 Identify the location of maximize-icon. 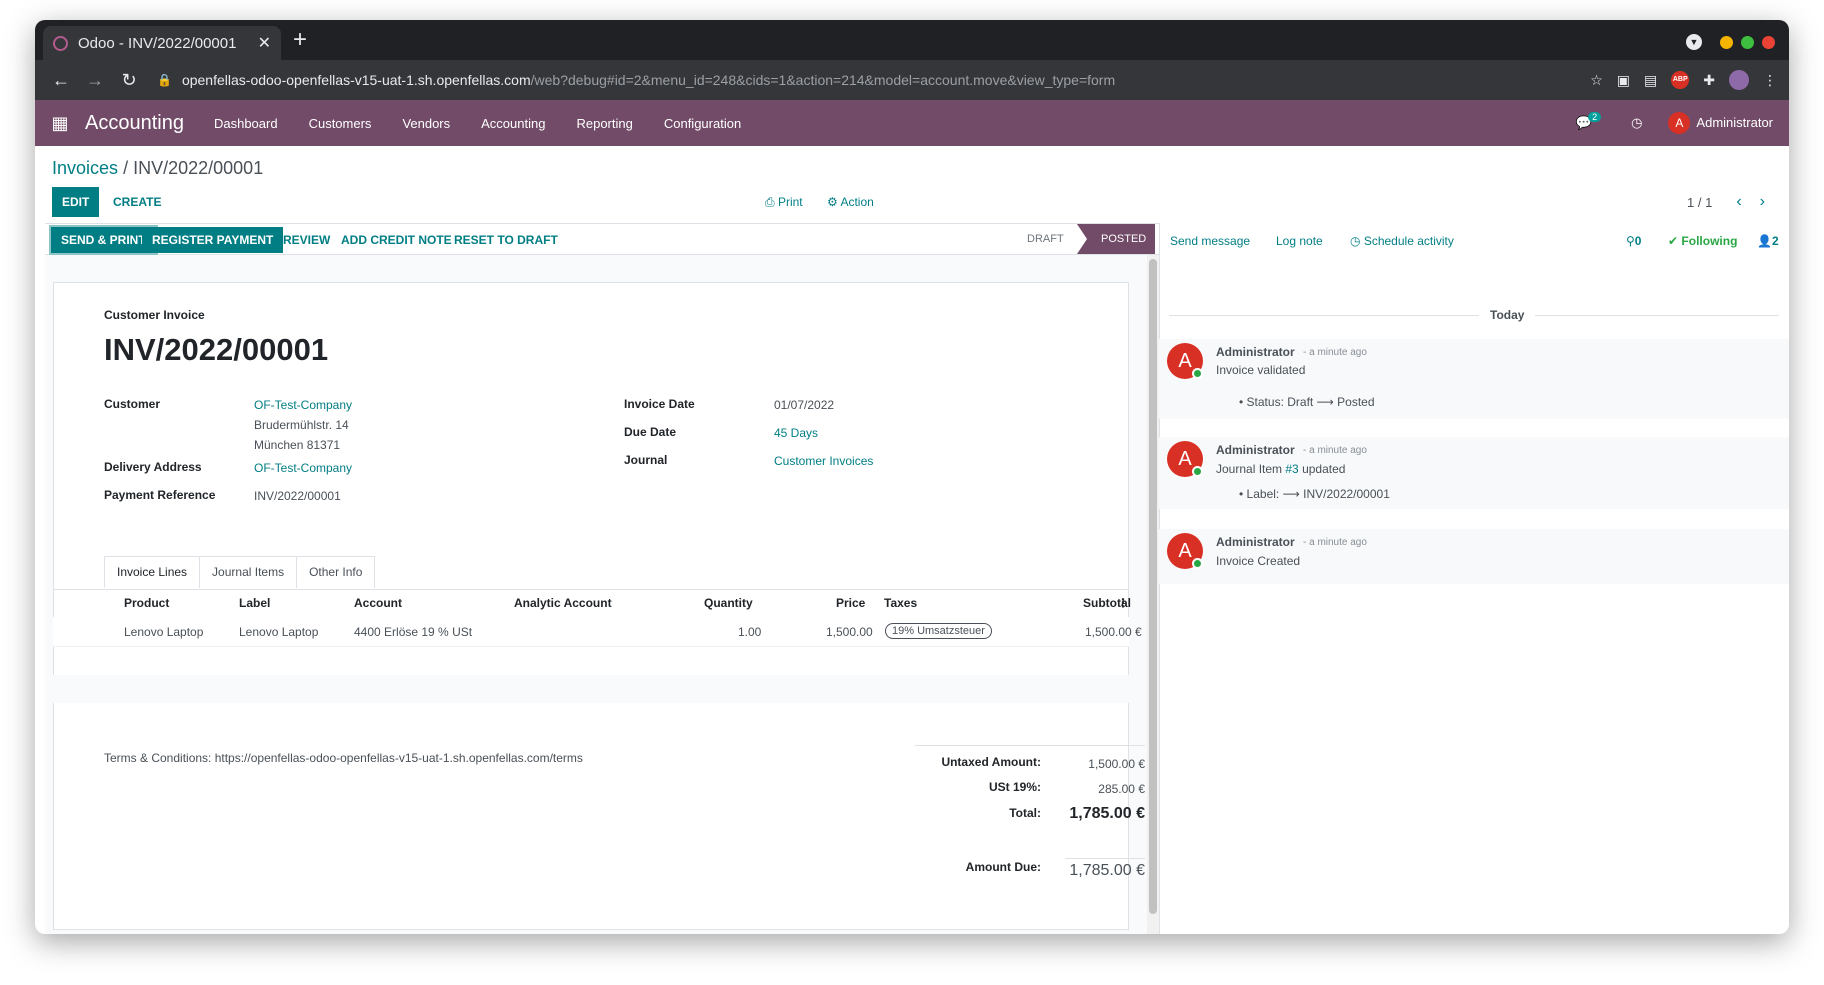
(1747, 42).